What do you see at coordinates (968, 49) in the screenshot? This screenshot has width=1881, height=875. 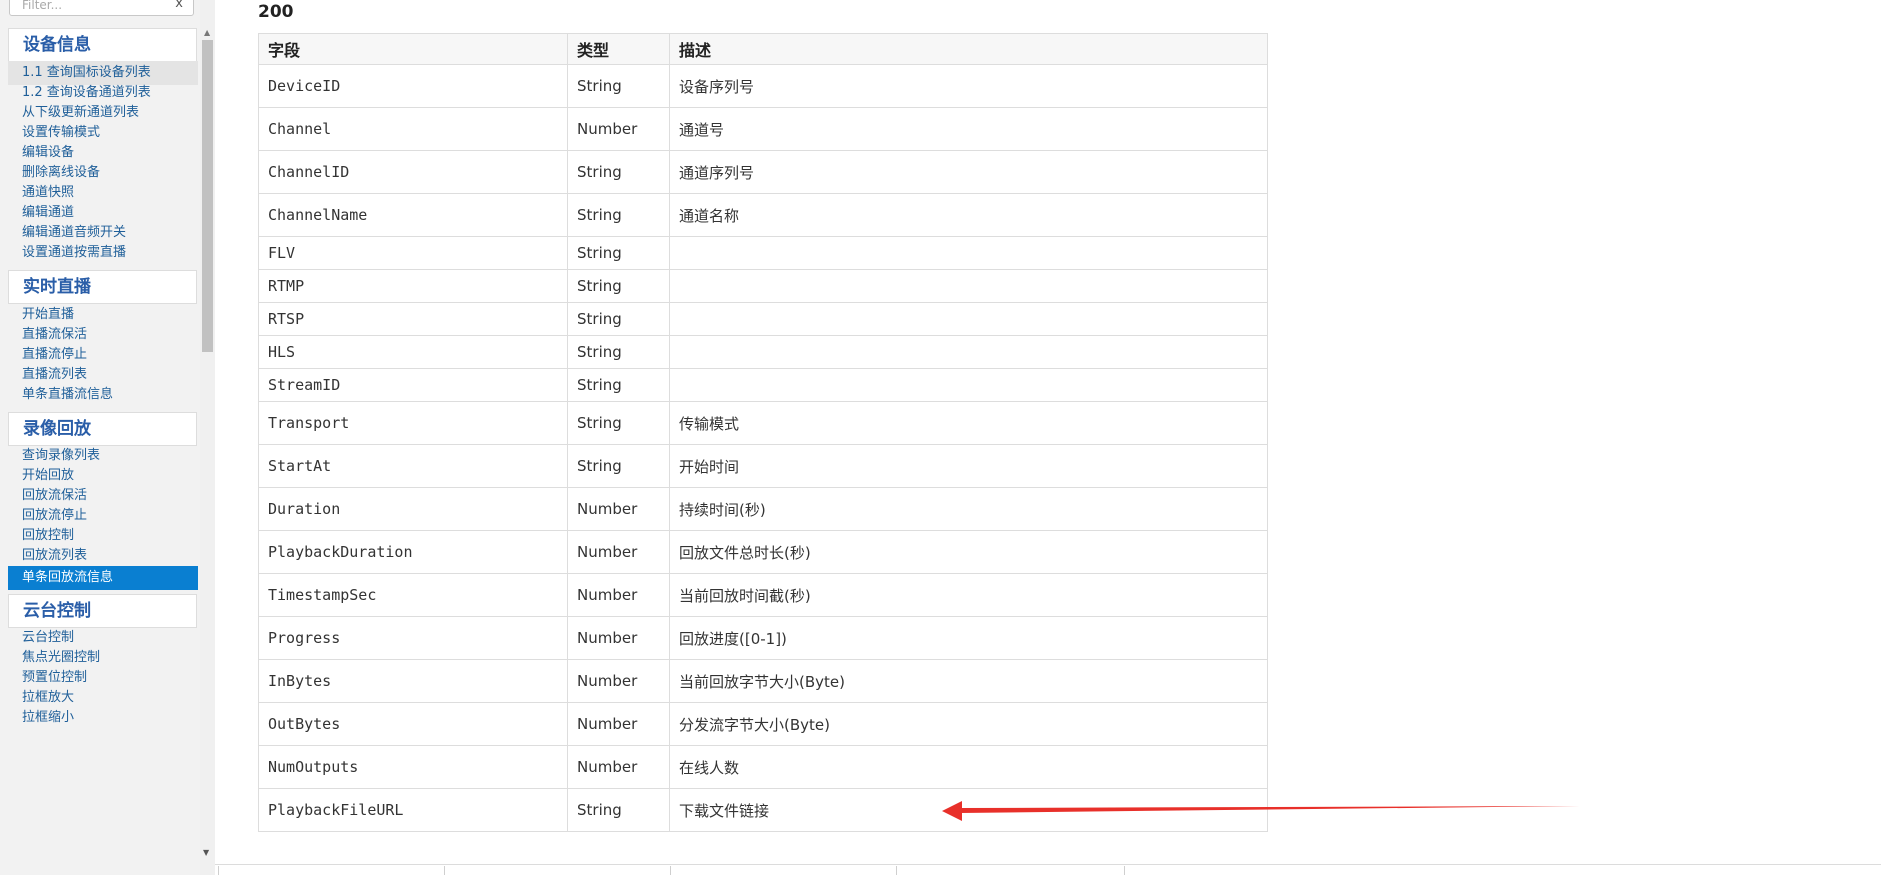 I see `header-desc: 描述` at bounding box center [968, 49].